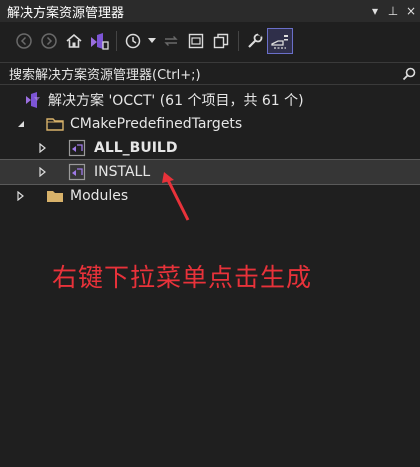 The width and height of the screenshot is (420, 467). What do you see at coordinates (210, 11) in the screenshot?
I see `title-bar: 解决方案资源管理器 ▾ ⊥ ×` at bounding box center [210, 11].